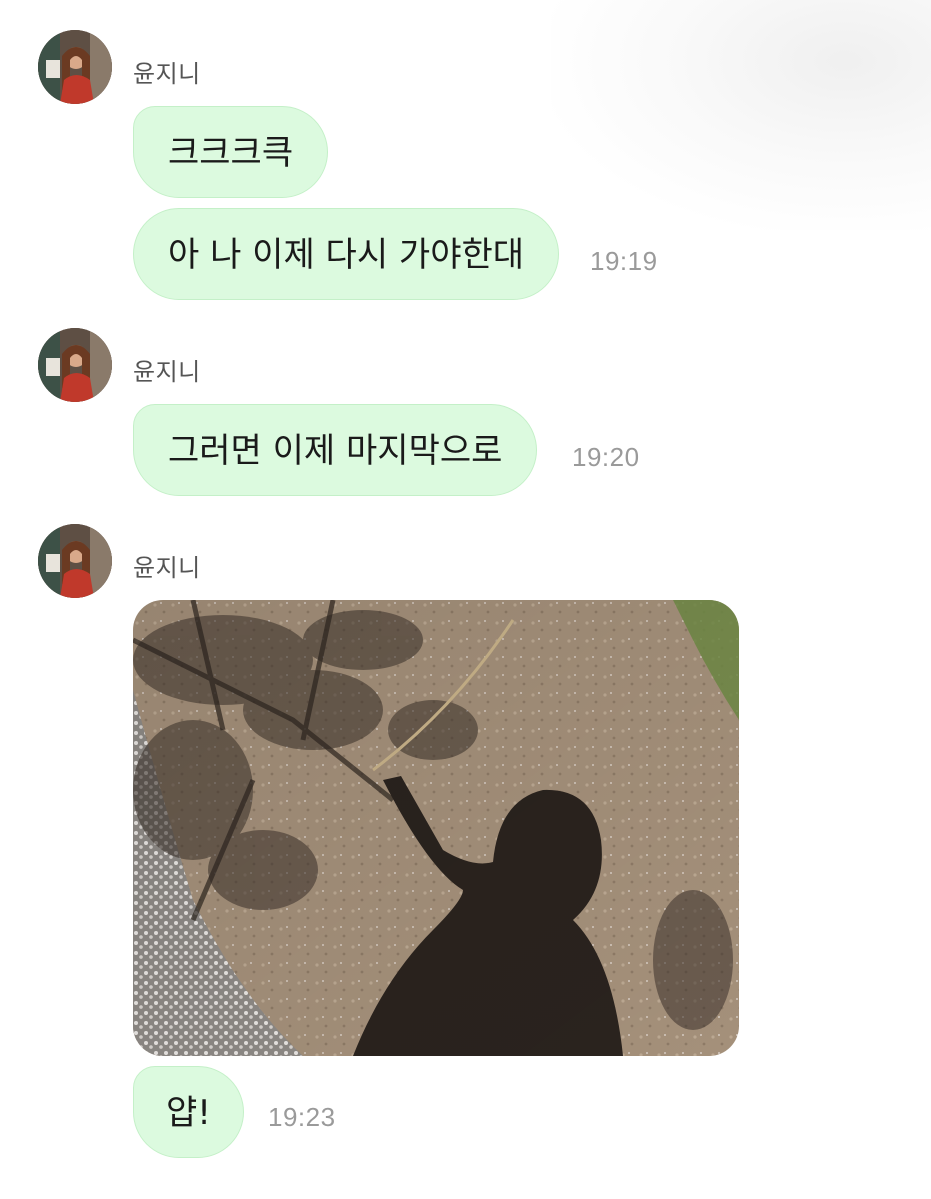  I want to click on message-bubble: 아 나 이제 다시 가야한대, so click(346, 254).